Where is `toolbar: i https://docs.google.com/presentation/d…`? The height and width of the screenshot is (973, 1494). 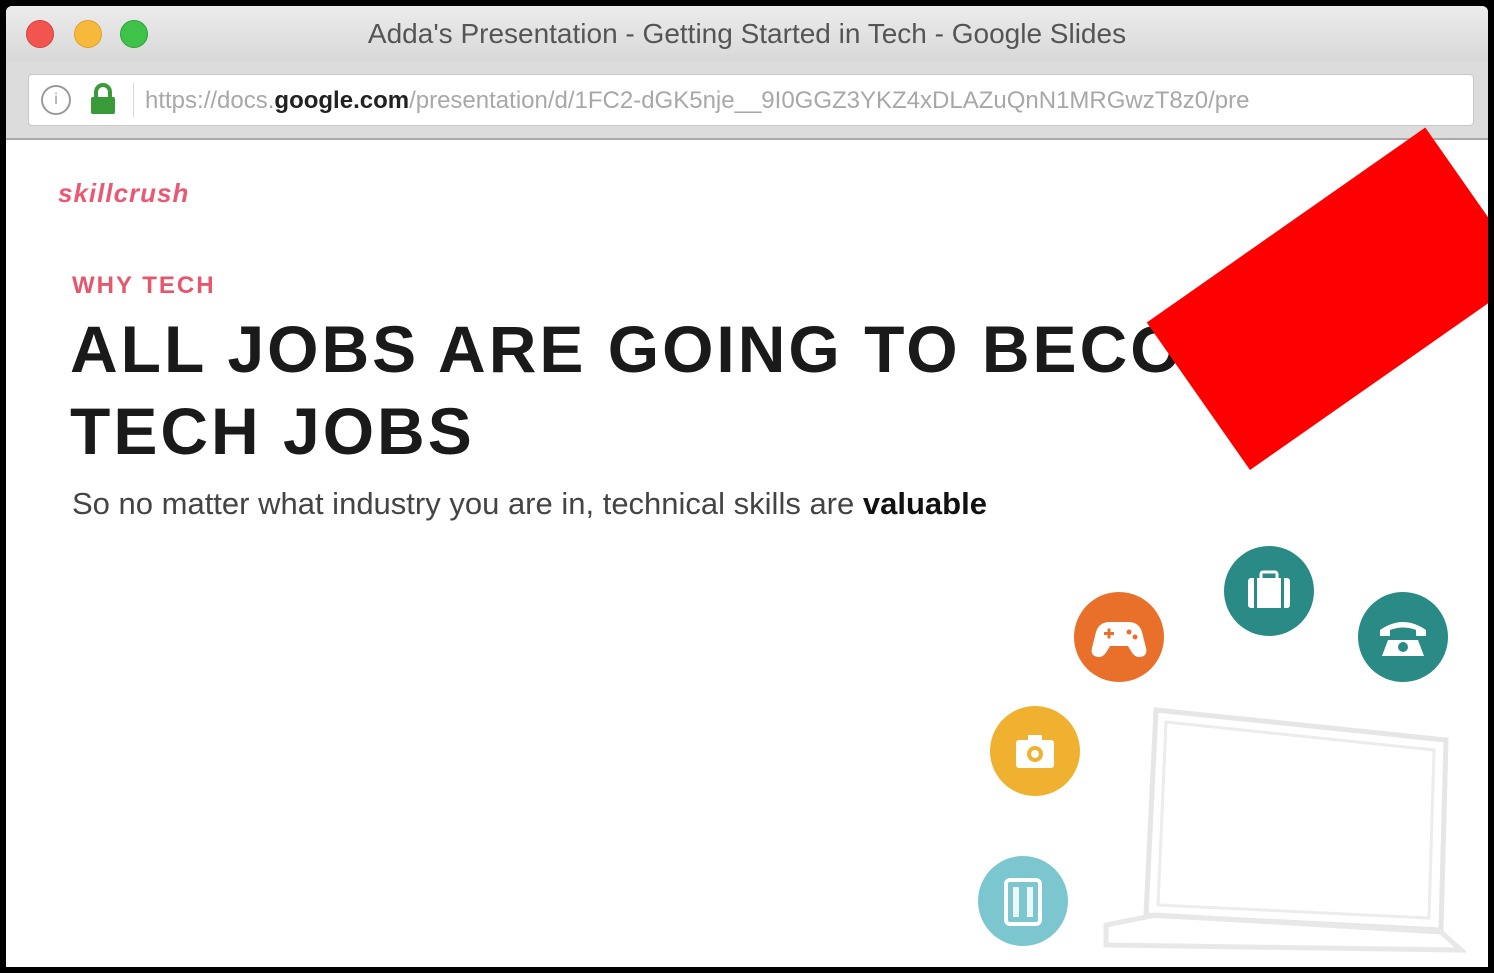 toolbar: i https://docs.google.com/presentation/d… is located at coordinates (747, 101).